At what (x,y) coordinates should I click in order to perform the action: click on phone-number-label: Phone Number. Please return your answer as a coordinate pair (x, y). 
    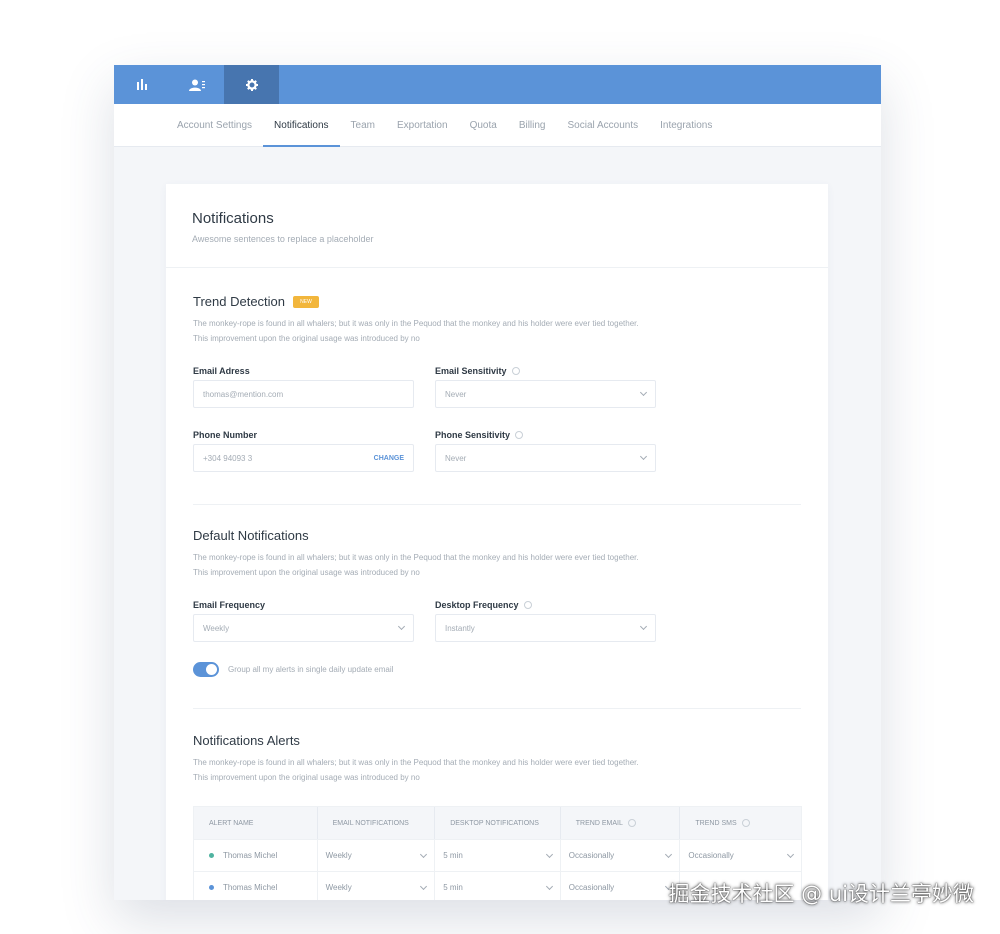
    Looking at the image, I should click on (225, 435).